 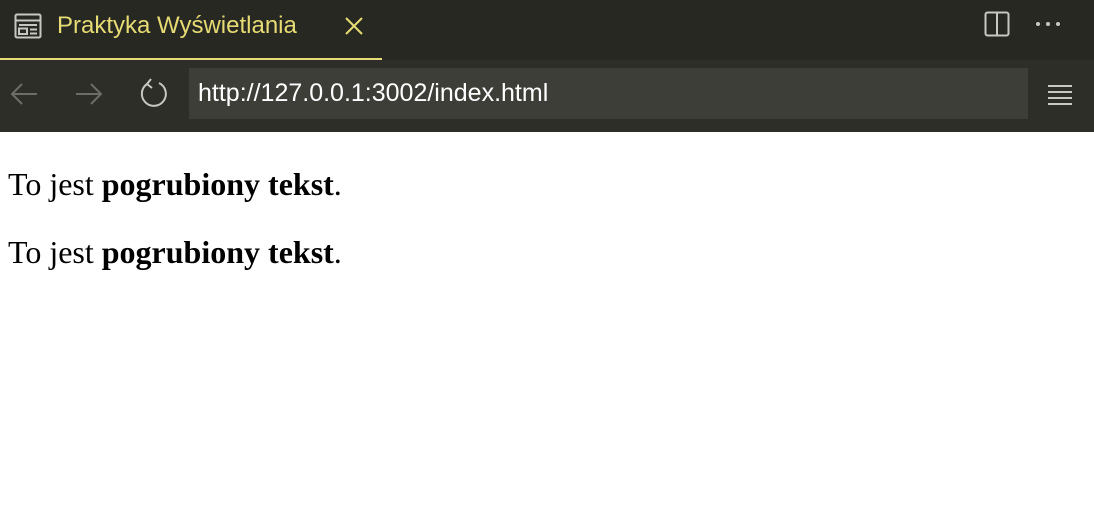 I want to click on back-arrow-icon, so click(x=24, y=94).